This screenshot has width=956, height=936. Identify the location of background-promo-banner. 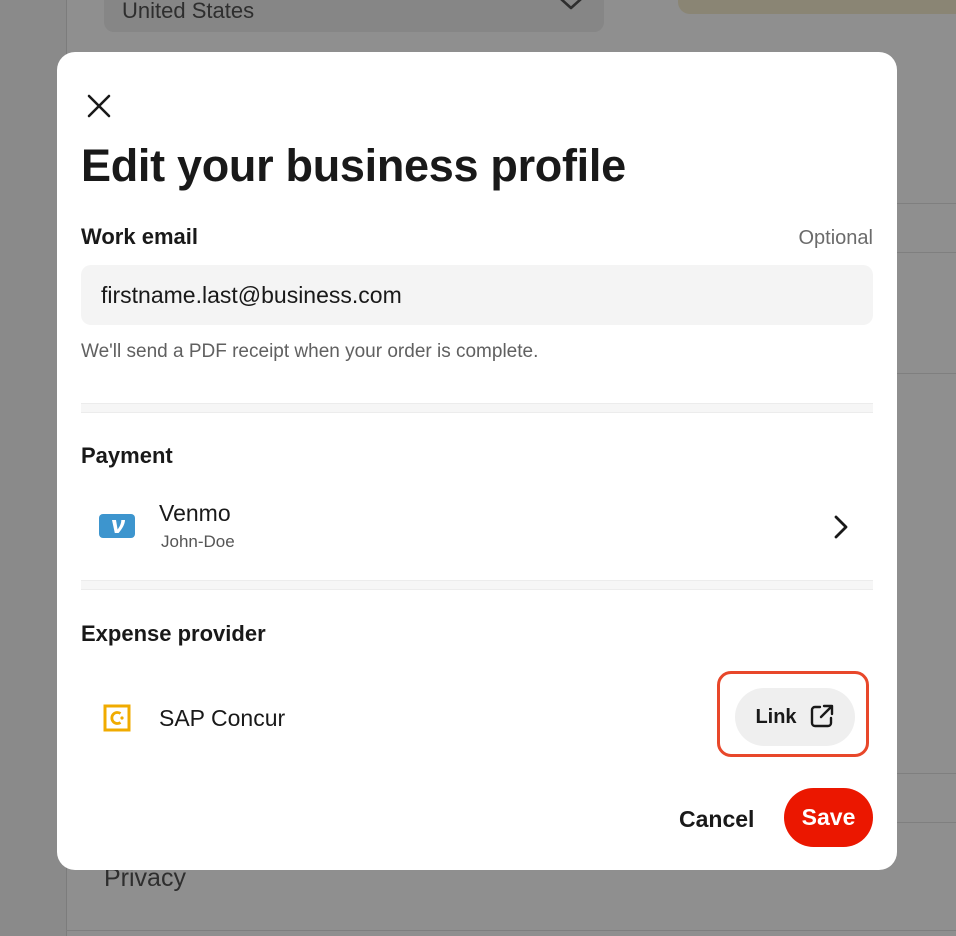
(817, 7).